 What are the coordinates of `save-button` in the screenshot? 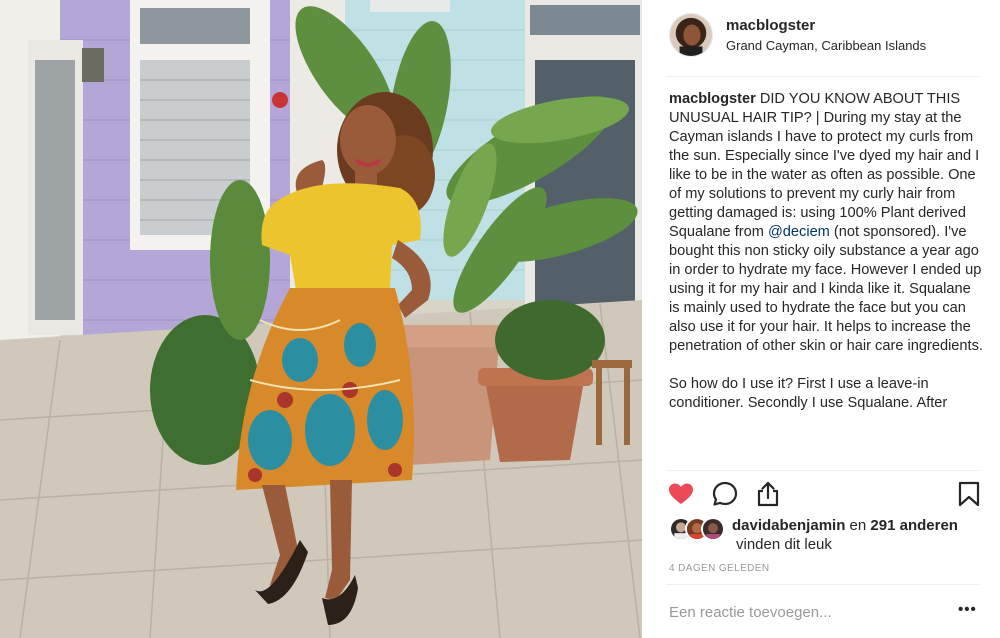 It's located at (969, 494).